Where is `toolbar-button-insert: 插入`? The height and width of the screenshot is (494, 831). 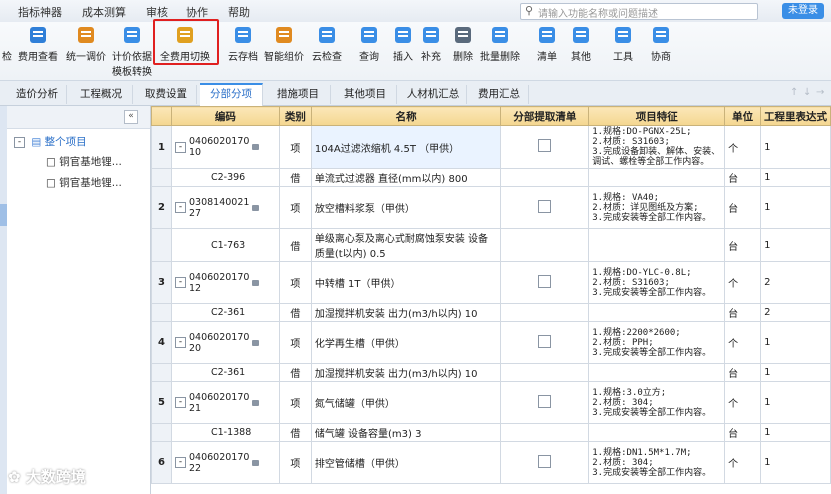 toolbar-button-insert: 插入 is located at coordinates (403, 43).